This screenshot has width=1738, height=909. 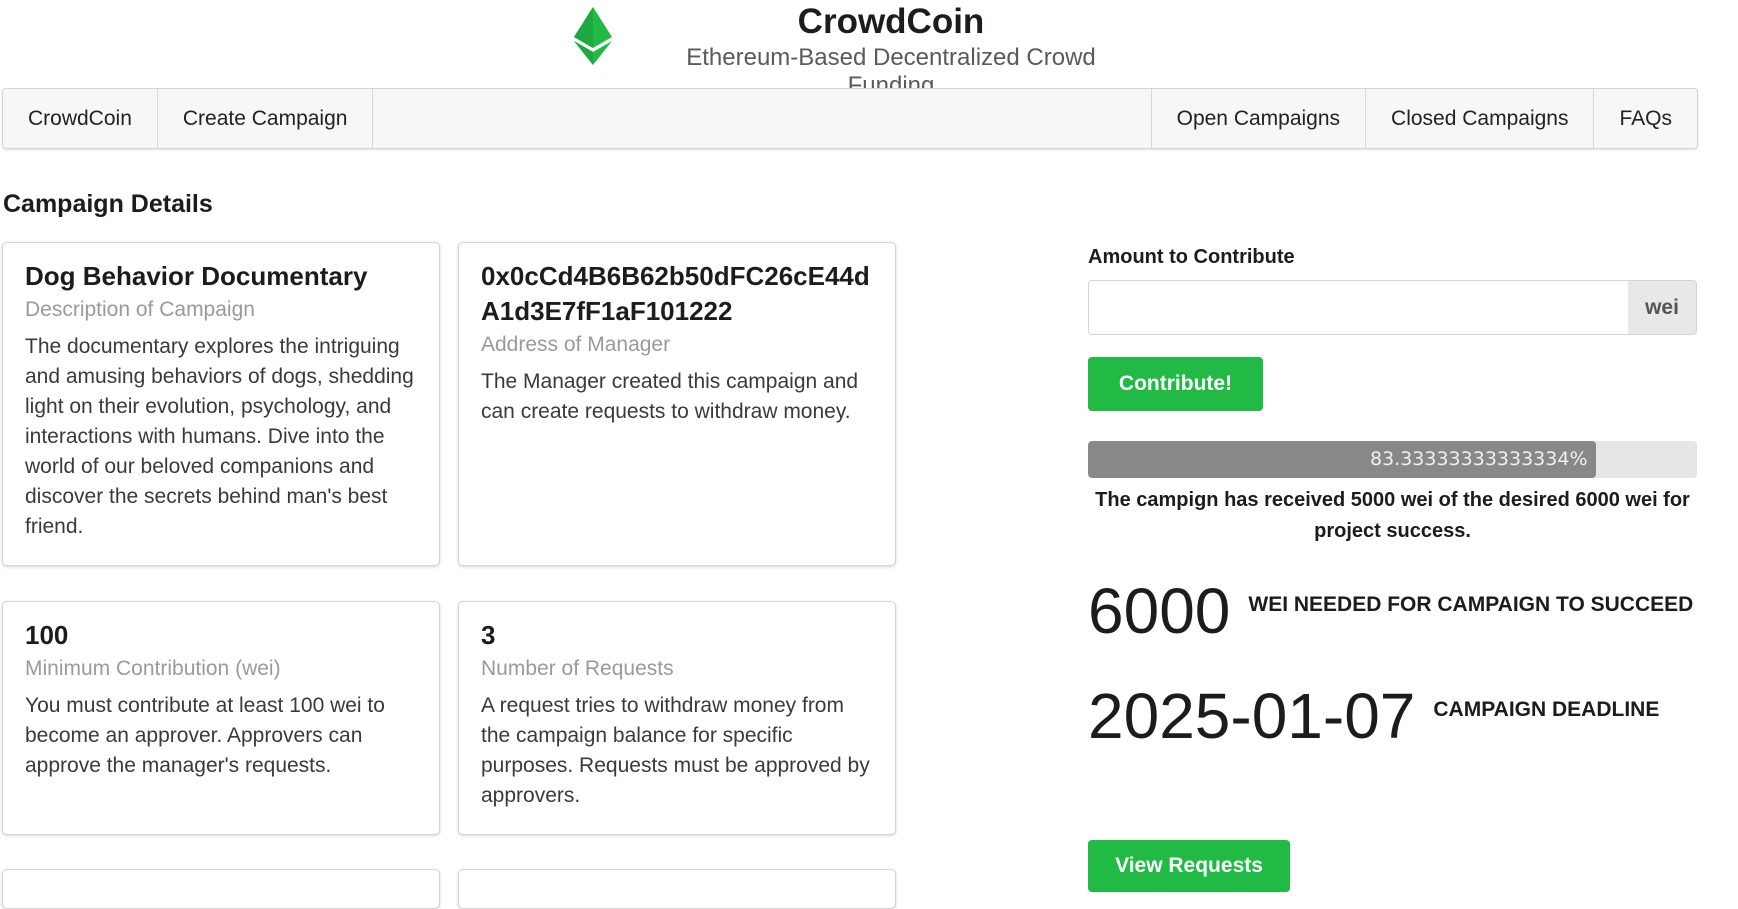 I want to click on progress-percent: 83.33333333333334%, so click(x=1478, y=459).